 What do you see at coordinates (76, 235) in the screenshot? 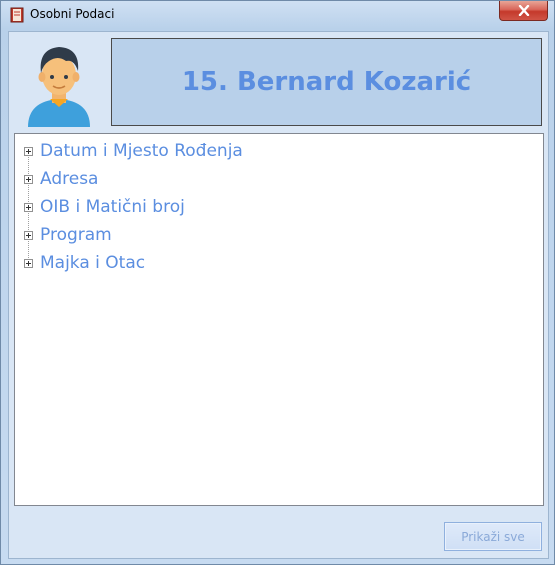
I see `tree-item-label: Program` at bounding box center [76, 235].